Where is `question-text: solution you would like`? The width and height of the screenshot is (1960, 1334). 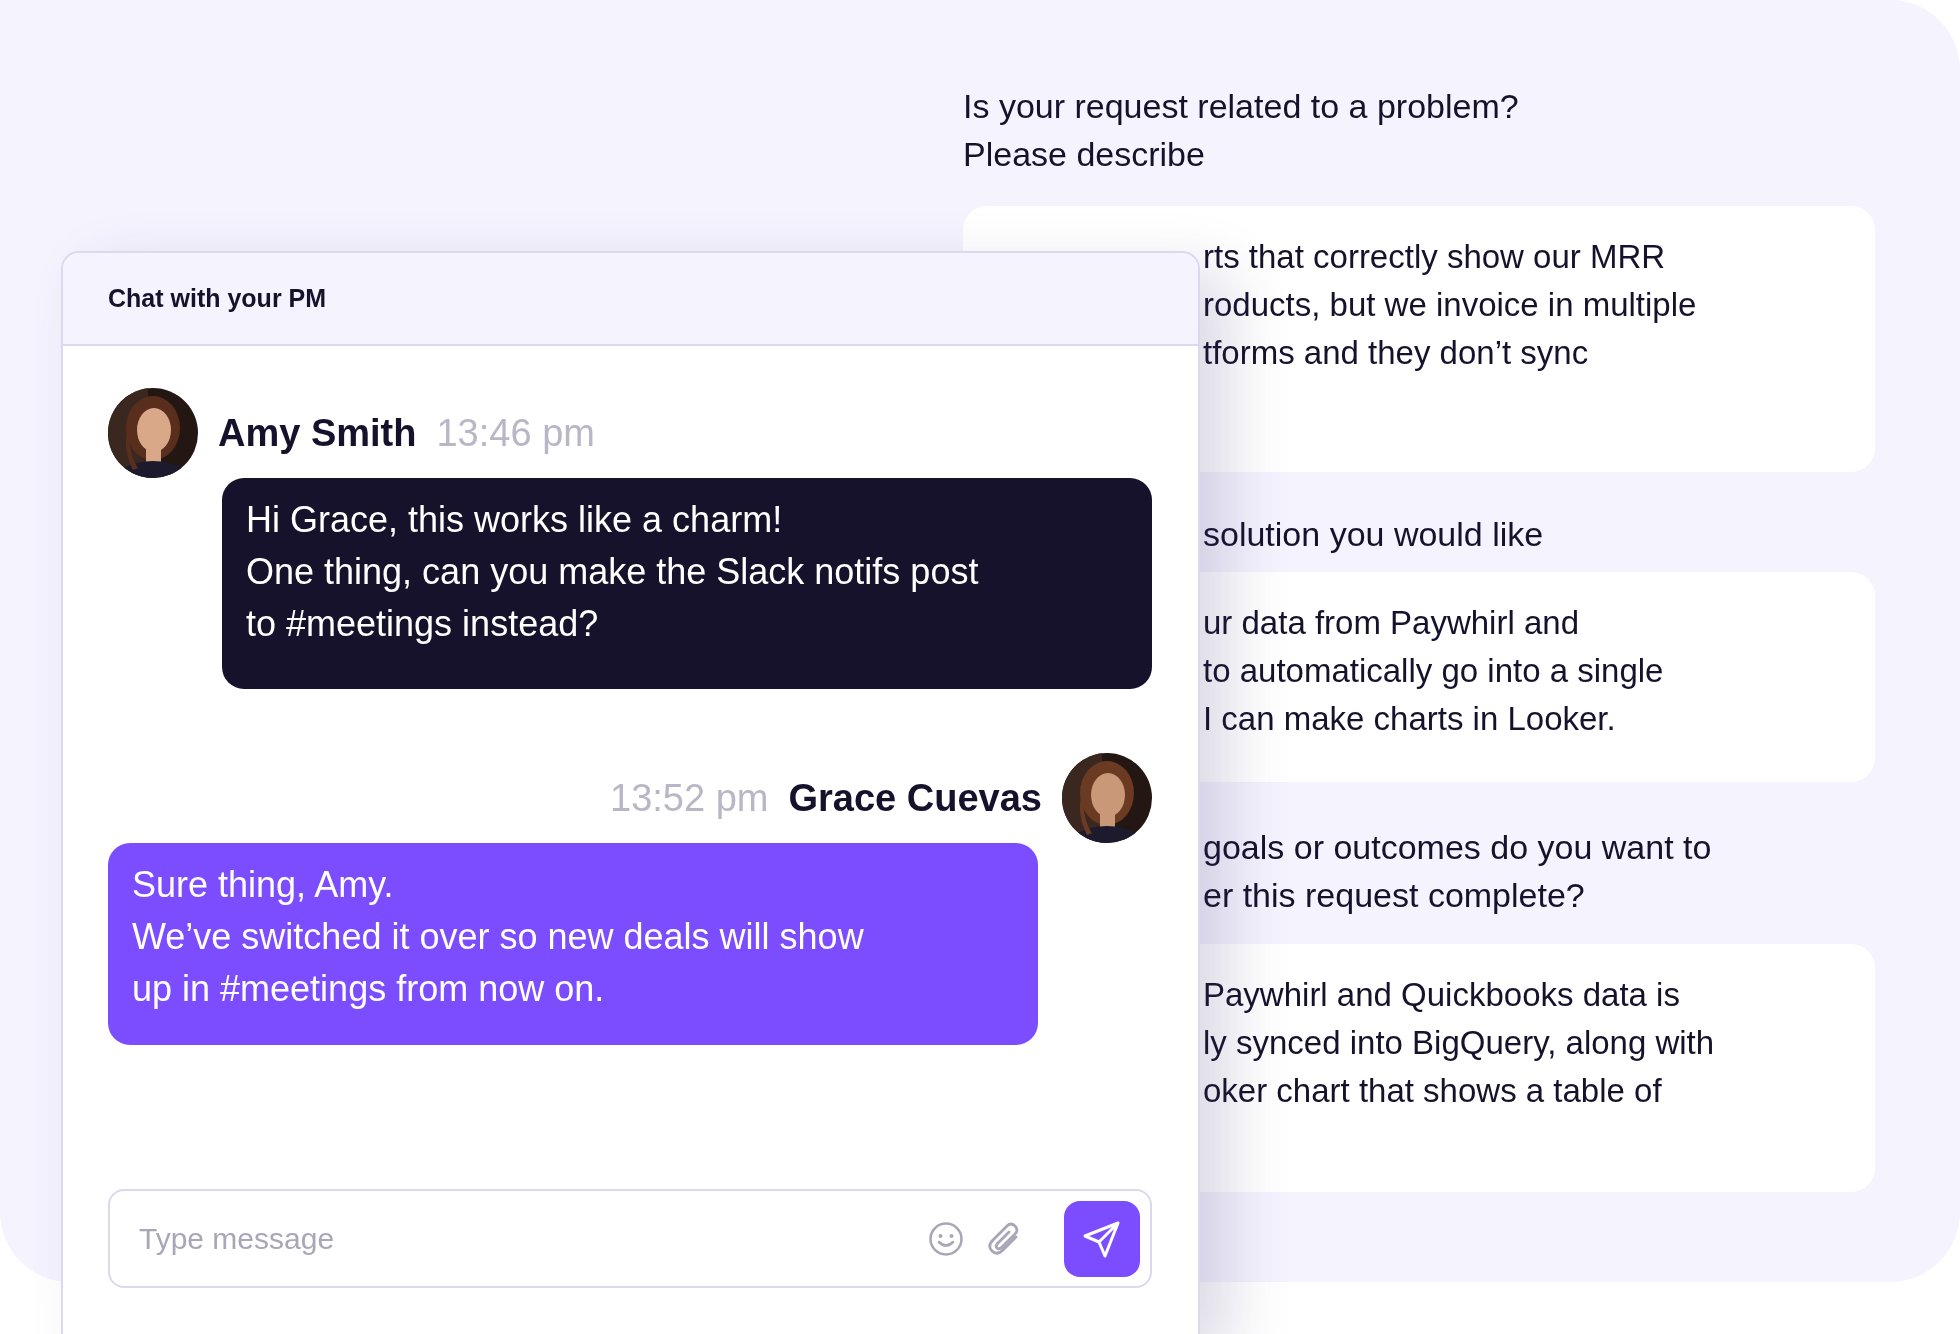
question-text: solution you would like is located at coordinates (1373, 534).